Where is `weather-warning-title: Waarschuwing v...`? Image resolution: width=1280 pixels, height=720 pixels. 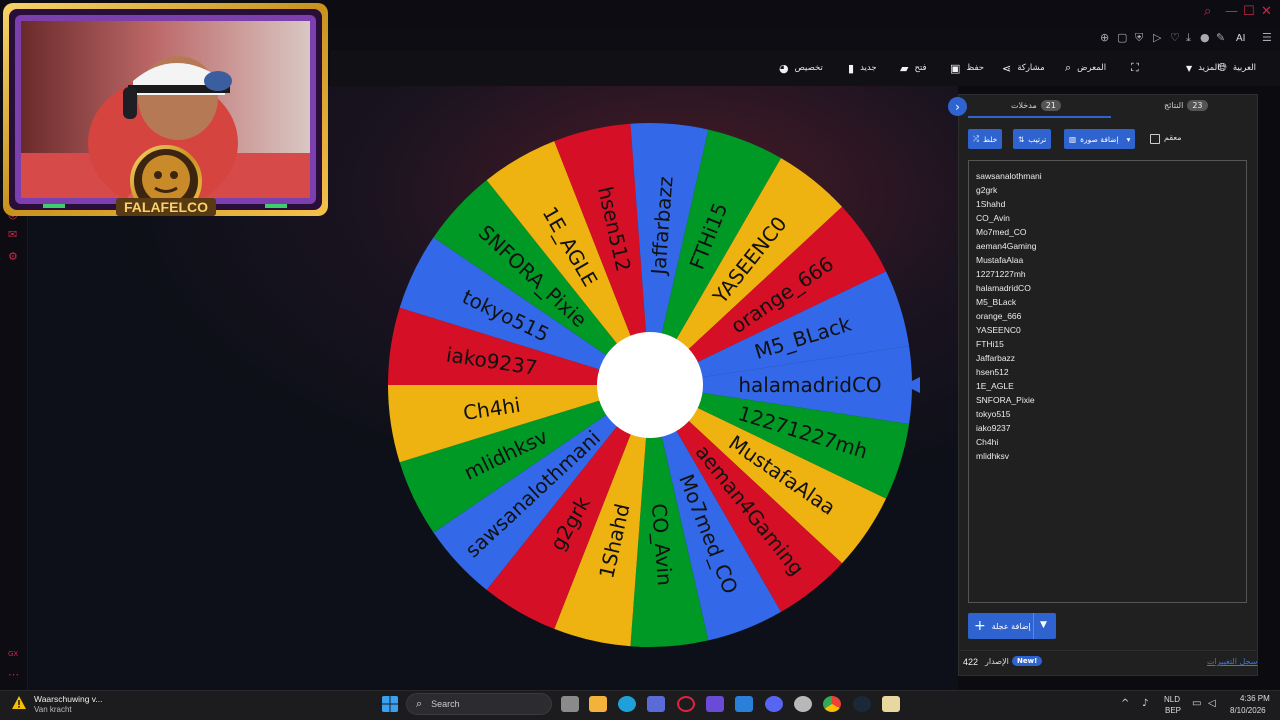
weather-warning-title: Waarschuwing v... is located at coordinates (68, 699).